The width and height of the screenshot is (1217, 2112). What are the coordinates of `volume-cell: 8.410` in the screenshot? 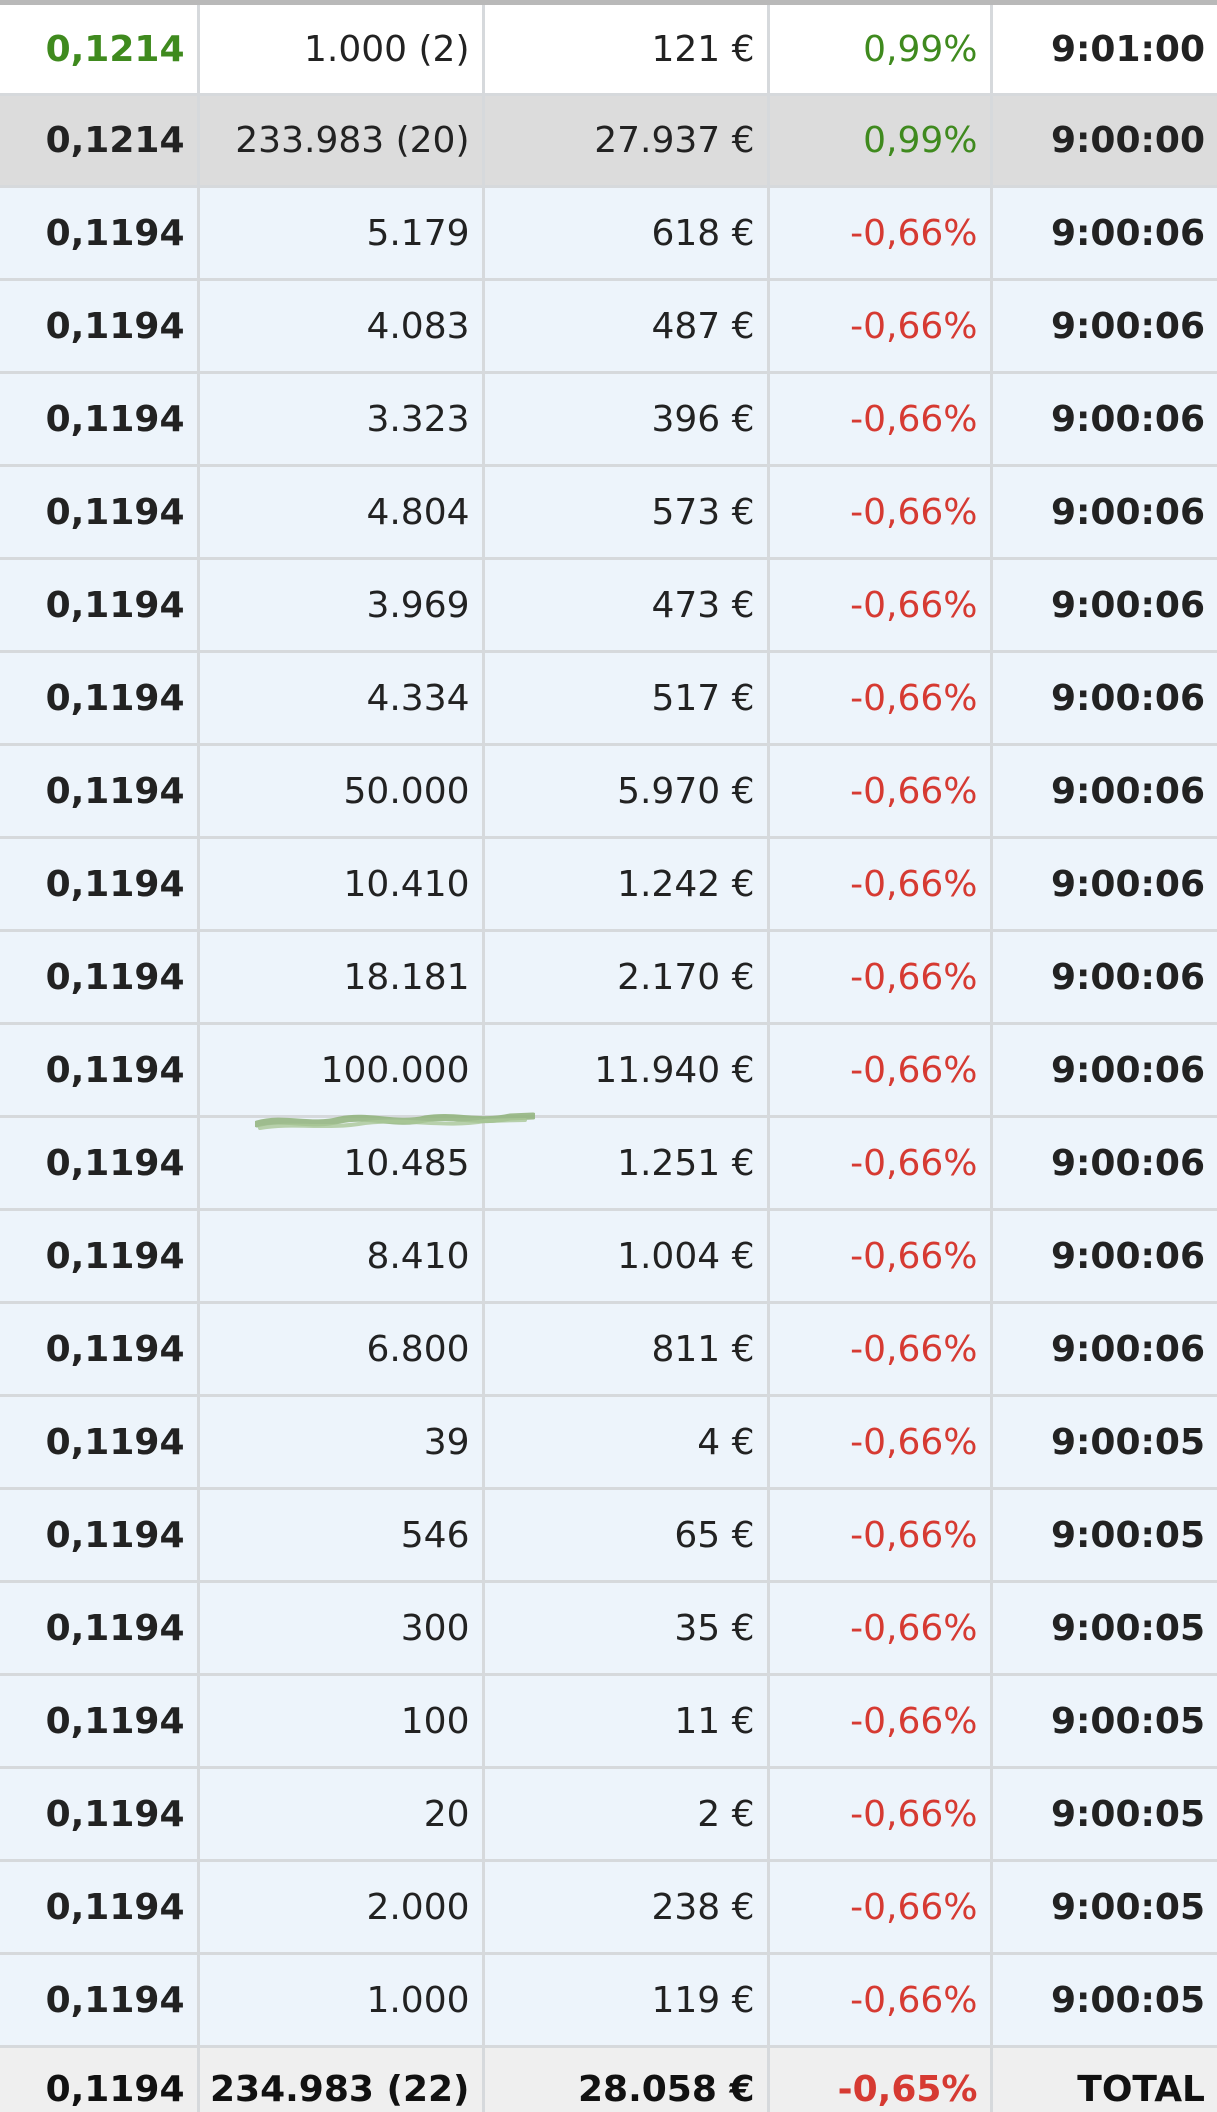 It's located at (340, 1256).